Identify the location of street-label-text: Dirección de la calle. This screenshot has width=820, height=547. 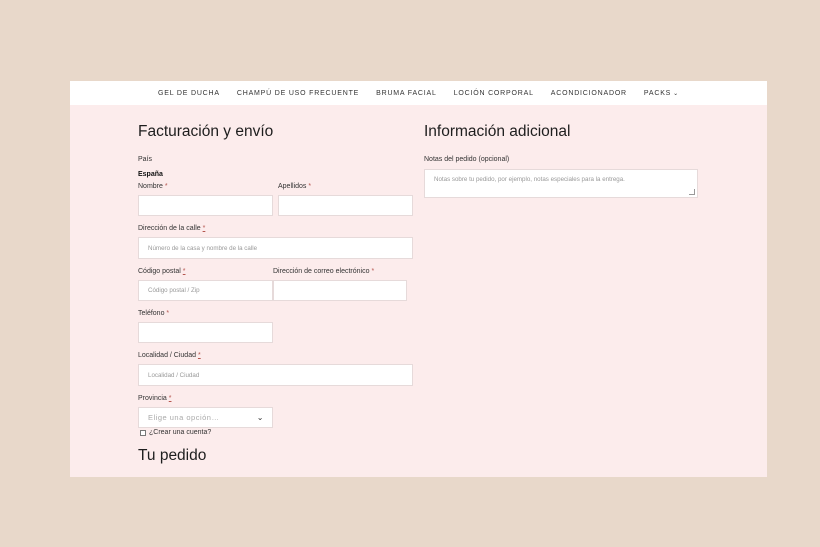
(169, 228).